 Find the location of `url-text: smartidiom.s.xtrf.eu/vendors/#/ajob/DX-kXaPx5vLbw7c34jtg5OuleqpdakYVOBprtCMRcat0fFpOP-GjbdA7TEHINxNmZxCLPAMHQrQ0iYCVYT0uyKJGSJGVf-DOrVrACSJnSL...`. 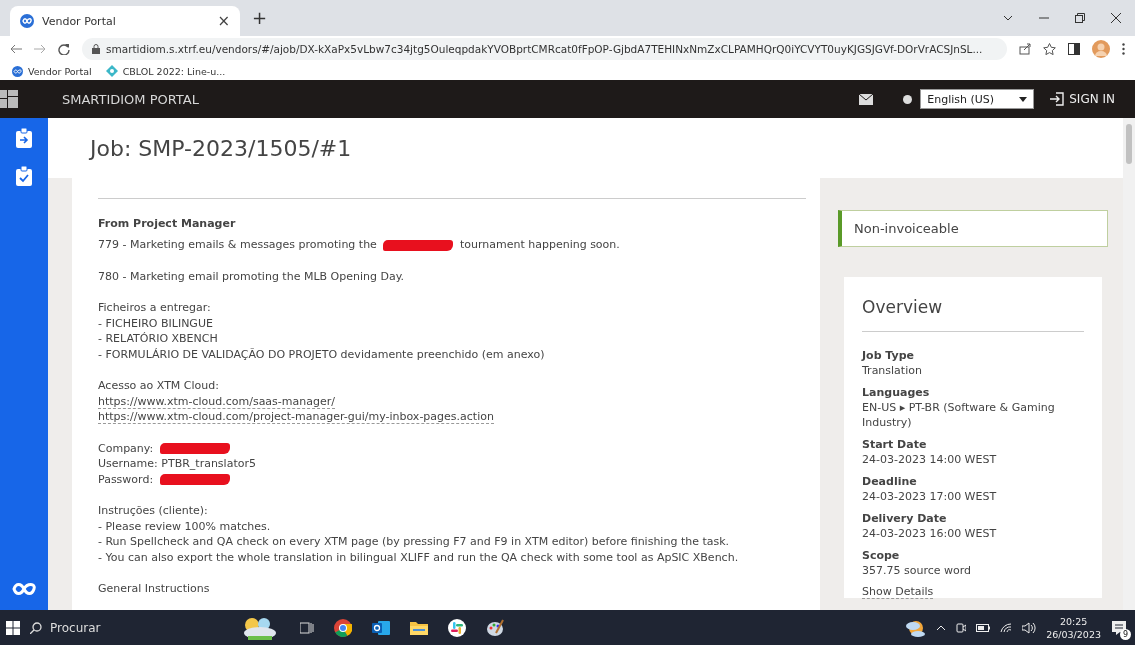

url-text: smartidiom.s.xtrf.eu/vendors/#/ajob/DX-kXaPx5vLbw7c34jtg5OuleqpdakYVOBprtCMRcat0fFpOP-GjbdA7TEHINxNmZxCLPAMHQrQ0iYCVYT0uyKJGSJGVf-DOrVrACSJnSL... is located at coordinates (544, 49).